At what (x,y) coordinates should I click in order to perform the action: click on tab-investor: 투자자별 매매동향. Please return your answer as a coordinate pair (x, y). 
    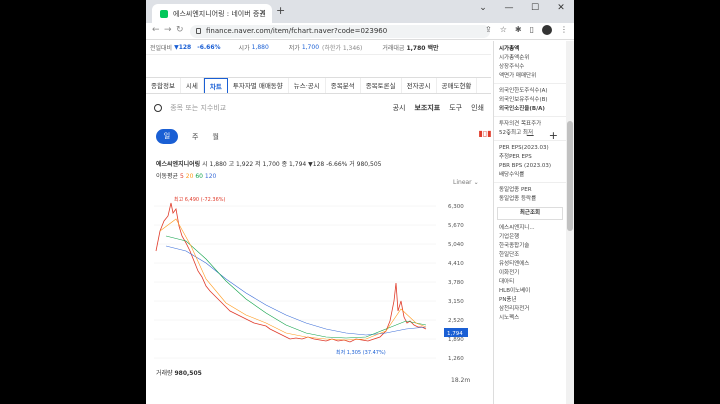
    Looking at the image, I should click on (258, 85).